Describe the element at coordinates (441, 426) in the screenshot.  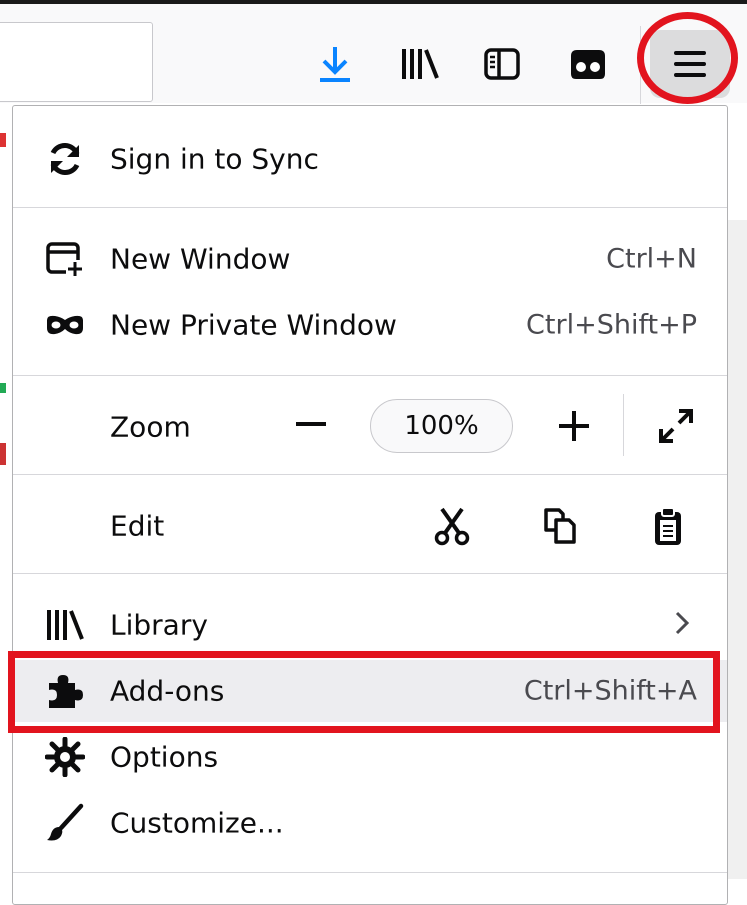
I see `zoom-reset-button: 100%` at that location.